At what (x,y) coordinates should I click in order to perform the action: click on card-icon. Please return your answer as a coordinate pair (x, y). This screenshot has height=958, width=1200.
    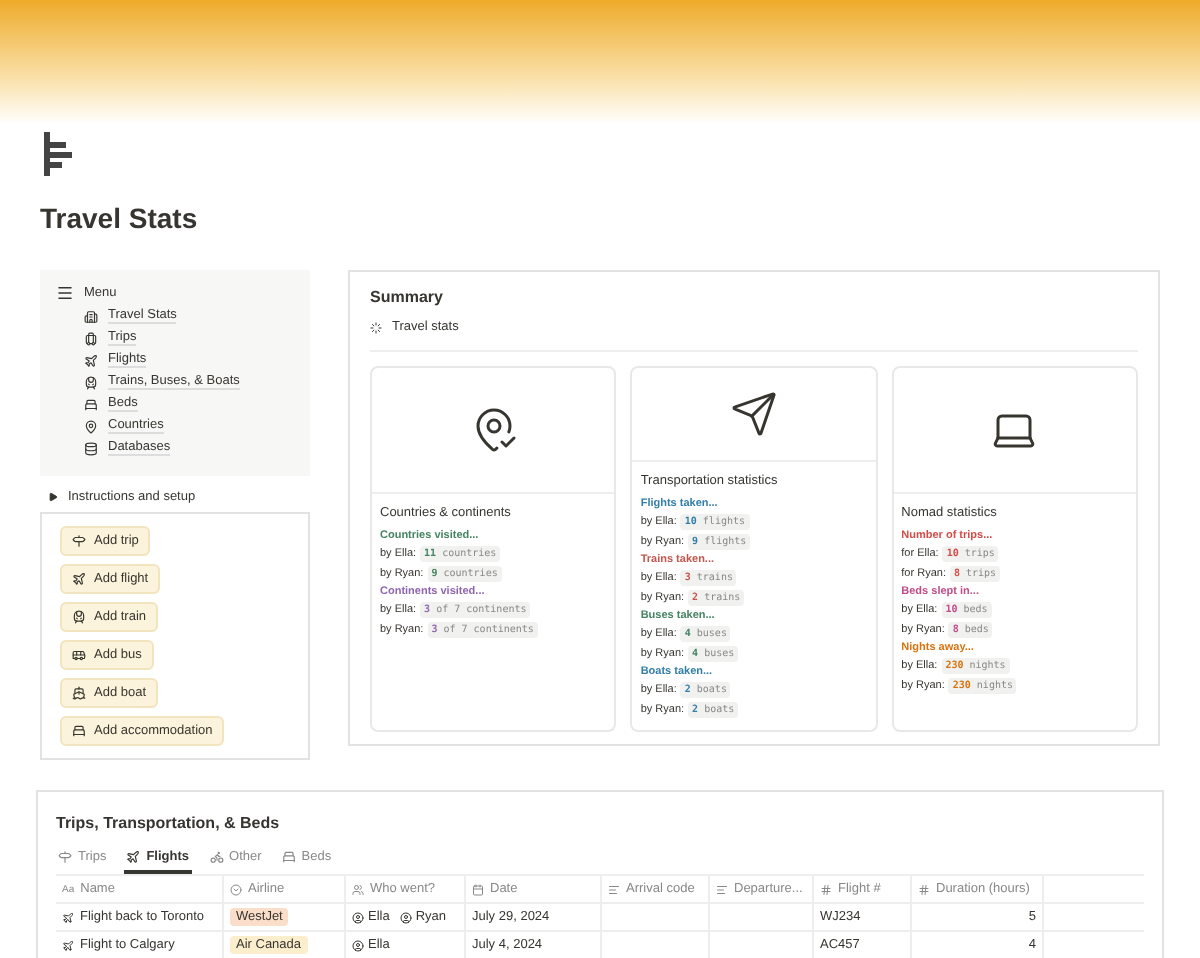
    Looking at the image, I should click on (753, 414).